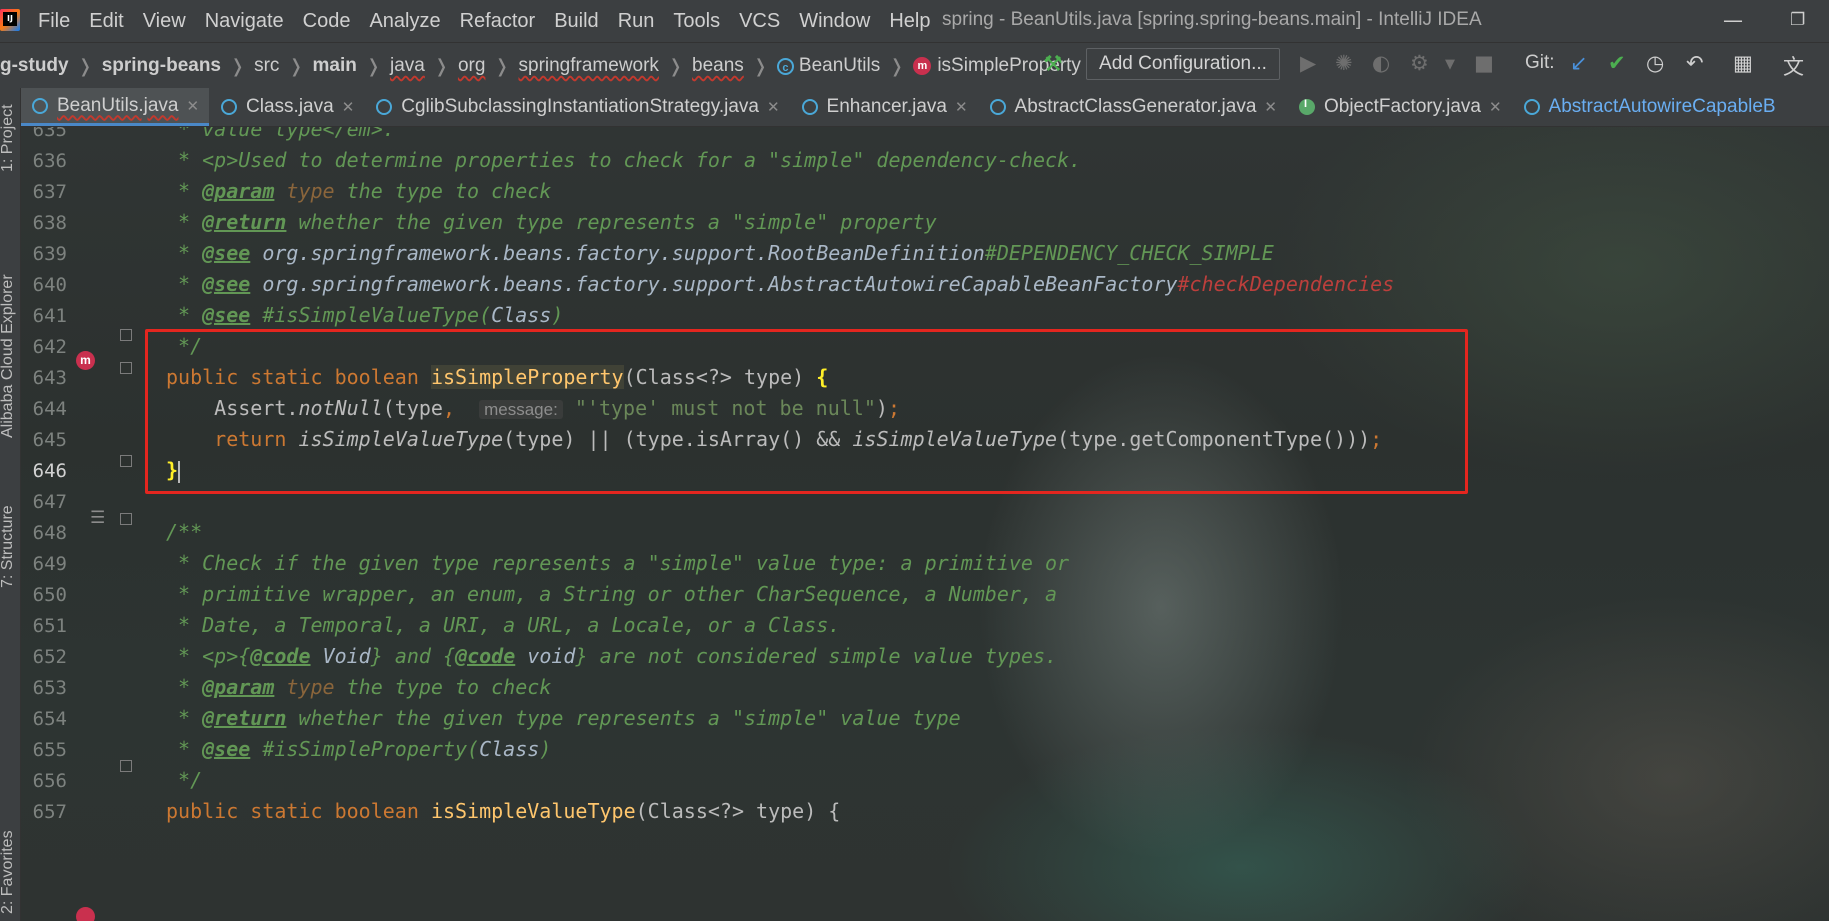 The image size is (1829, 921). What do you see at coordinates (97, 518) in the screenshot?
I see `render-doc-icon: ☰` at bounding box center [97, 518].